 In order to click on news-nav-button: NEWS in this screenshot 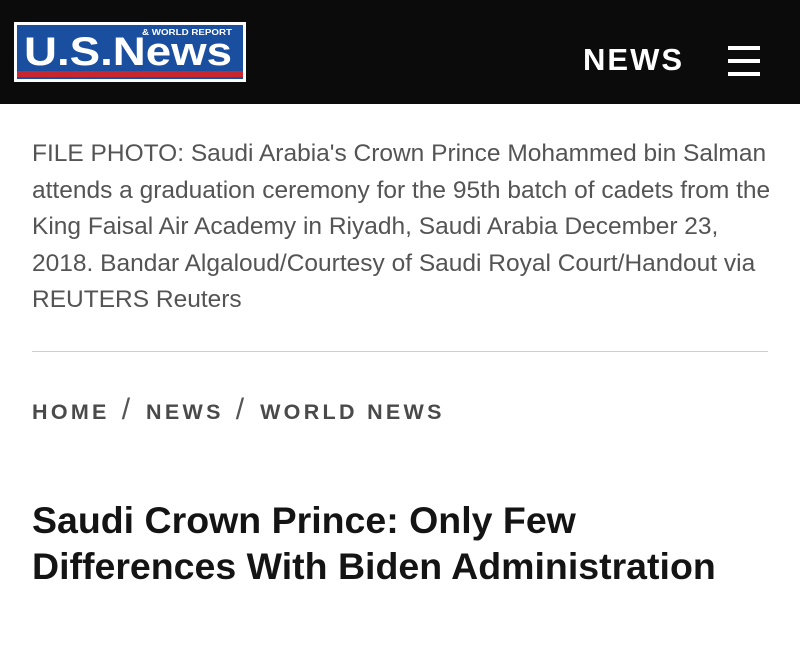, I will do `click(633, 60)`.